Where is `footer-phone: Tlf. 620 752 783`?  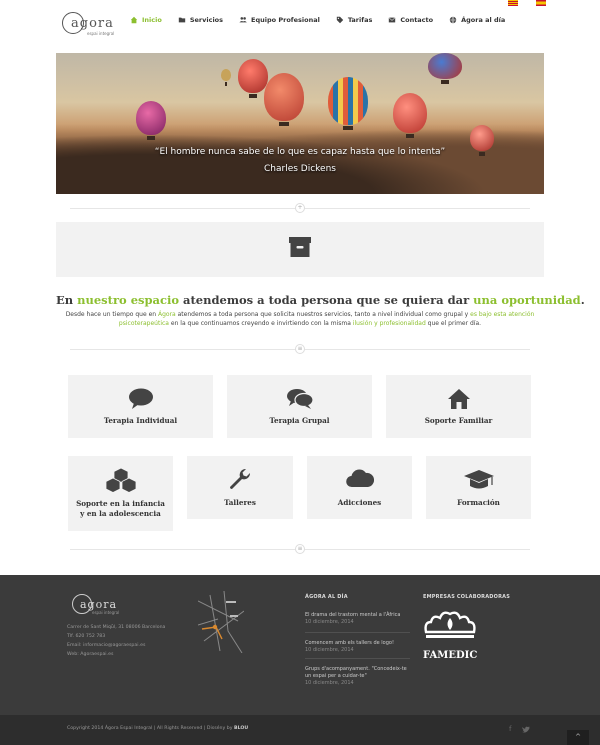 footer-phone: Tlf. 620 752 783 is located at coordinates (86, 636).